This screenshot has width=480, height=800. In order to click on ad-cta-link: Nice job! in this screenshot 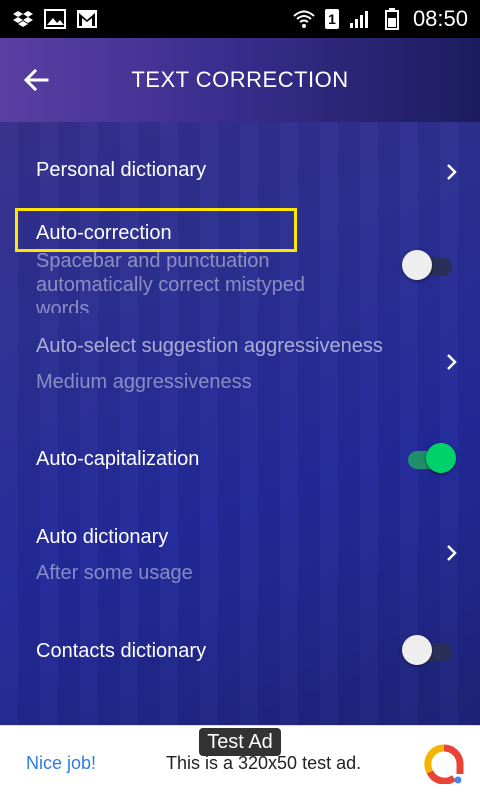, I will do `click(61, 763)`.